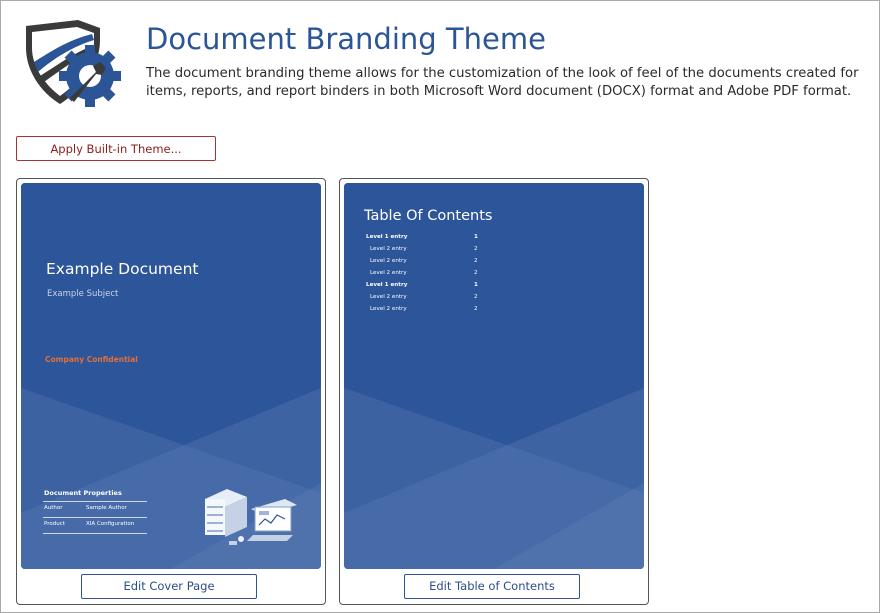 This screenshot has height=613, width=880. Describe the element at coordinates (110, 524) in the screenshot. I see `property-value: XIA Configuration` at that location.